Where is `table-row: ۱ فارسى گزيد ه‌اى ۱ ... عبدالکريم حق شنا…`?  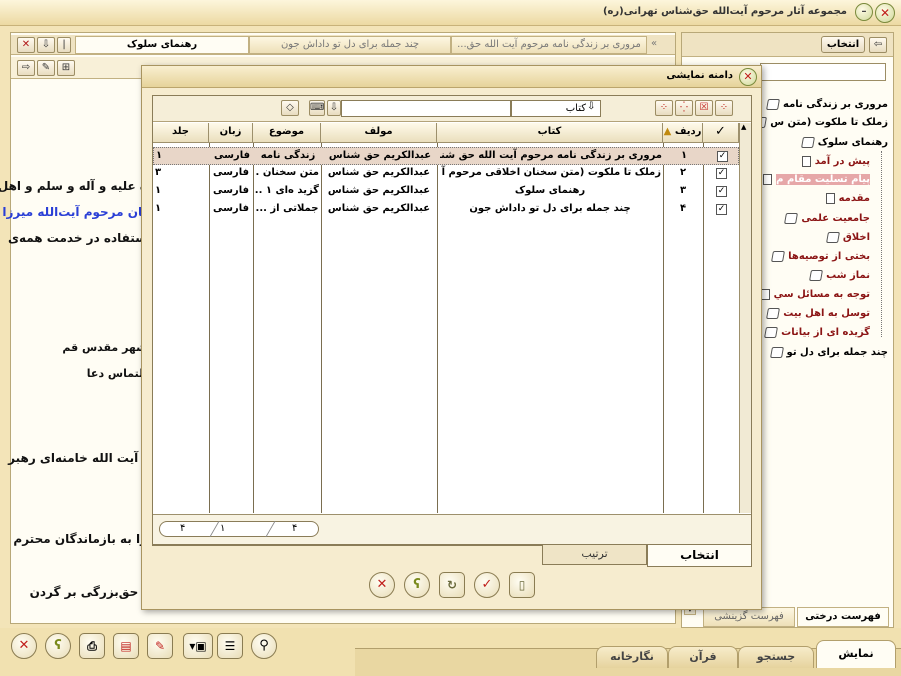 table-row: ۱ فارسى گزيد ه‌اى ۱ ... عبدالکريم حق شنا… is located at coordinates (446, 192).